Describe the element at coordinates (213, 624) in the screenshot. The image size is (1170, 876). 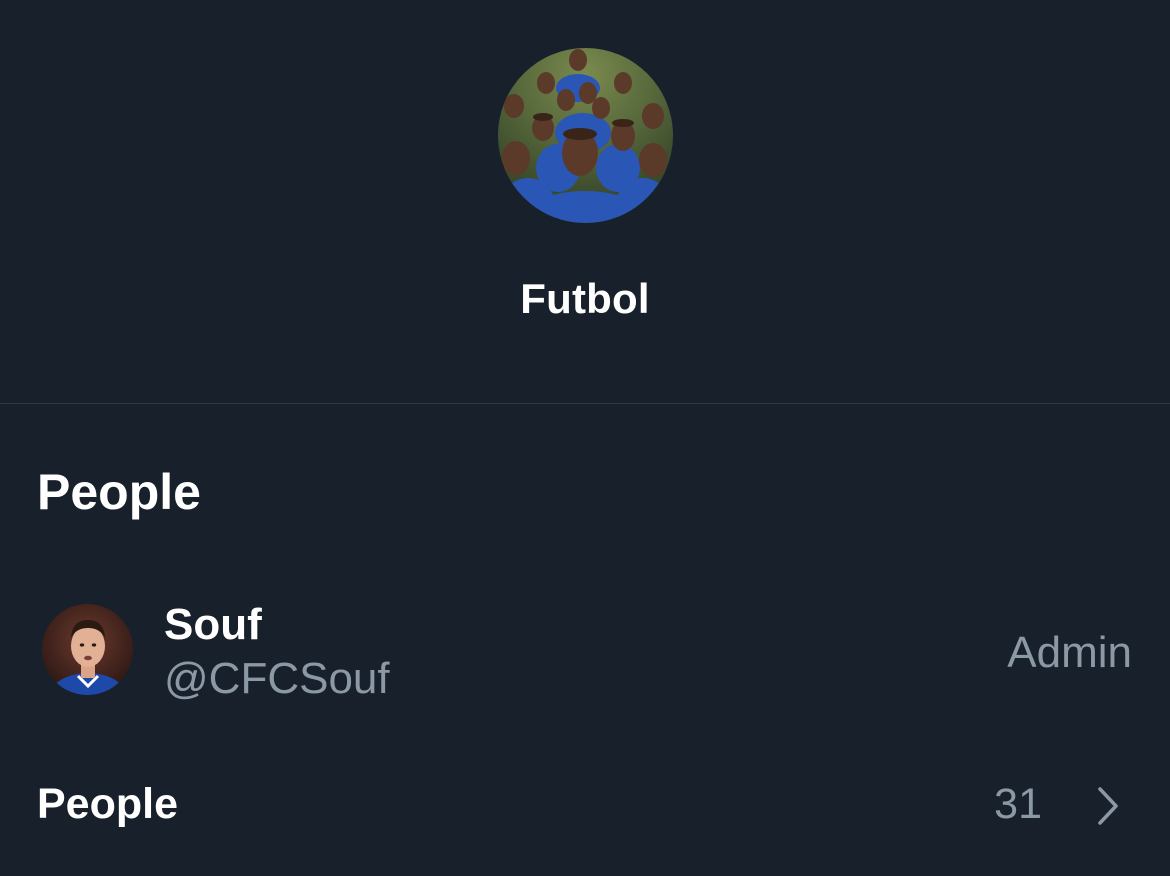
I see `member-name: Souf` at that location.